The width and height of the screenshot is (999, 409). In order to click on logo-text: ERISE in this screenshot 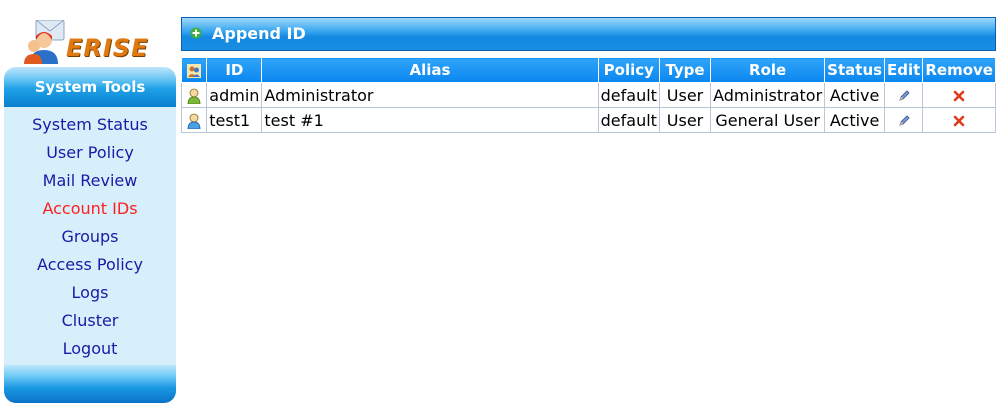, I will do `click(107, 48)`.